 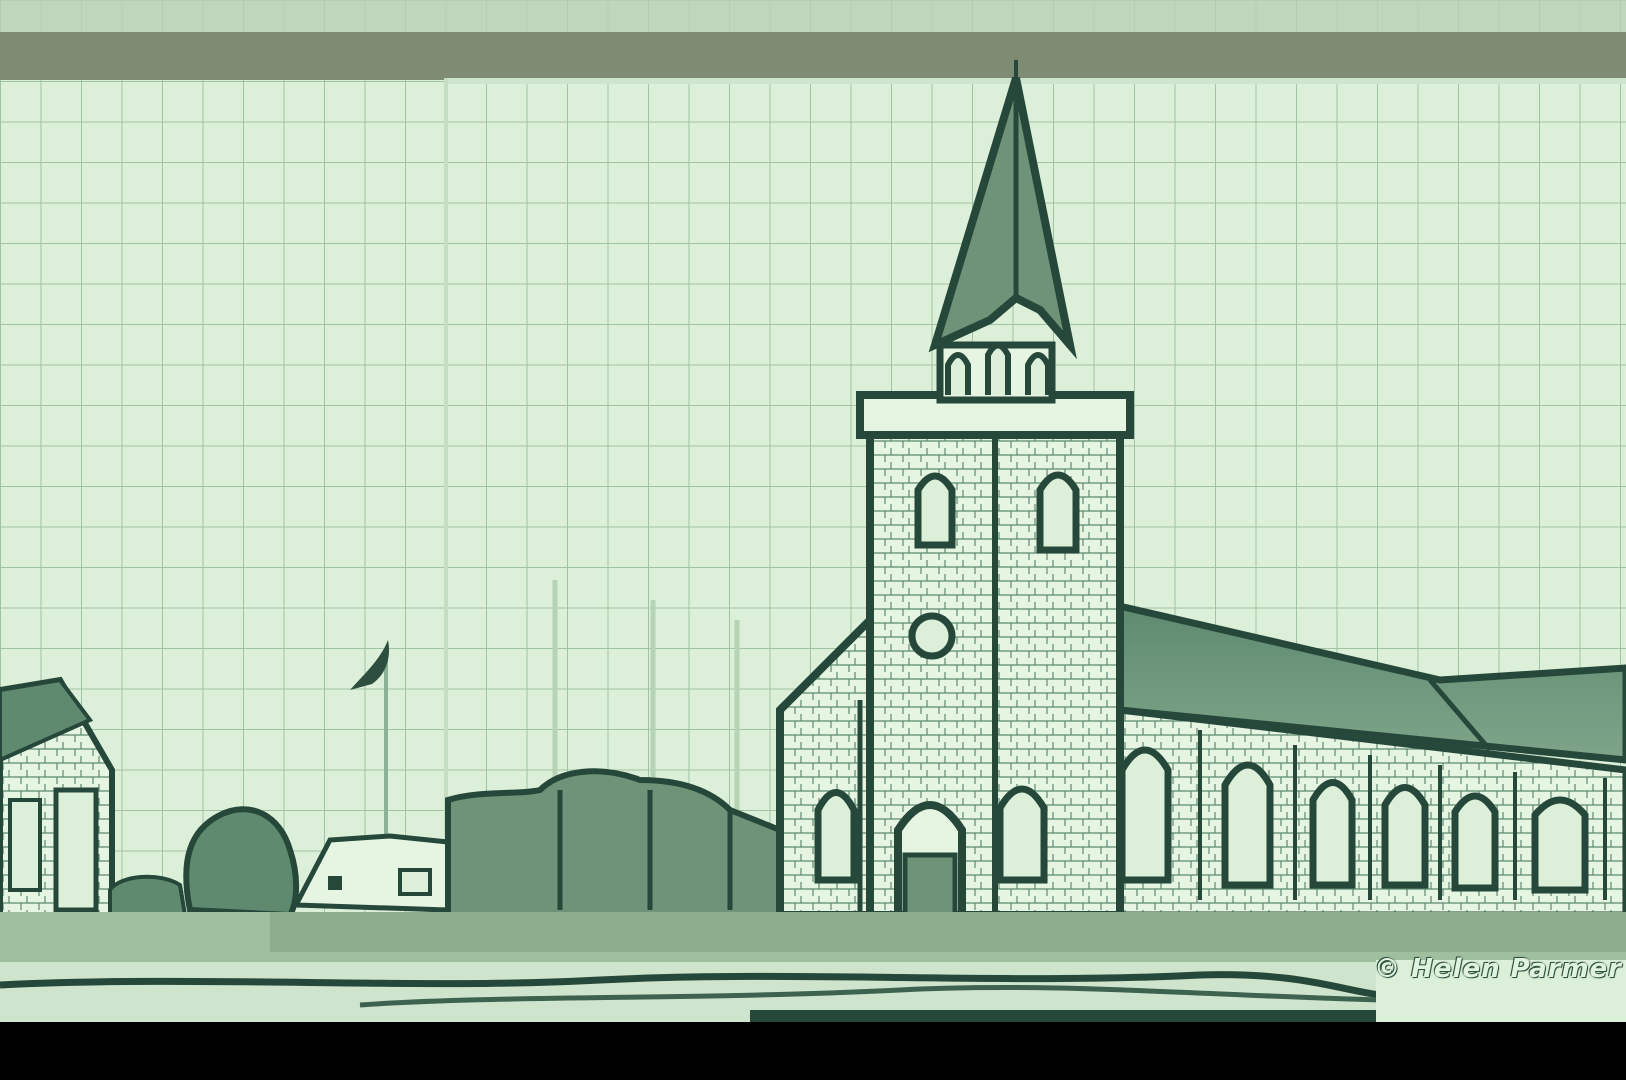 I want to click on bottom-border, so click(x=813, y=1051).